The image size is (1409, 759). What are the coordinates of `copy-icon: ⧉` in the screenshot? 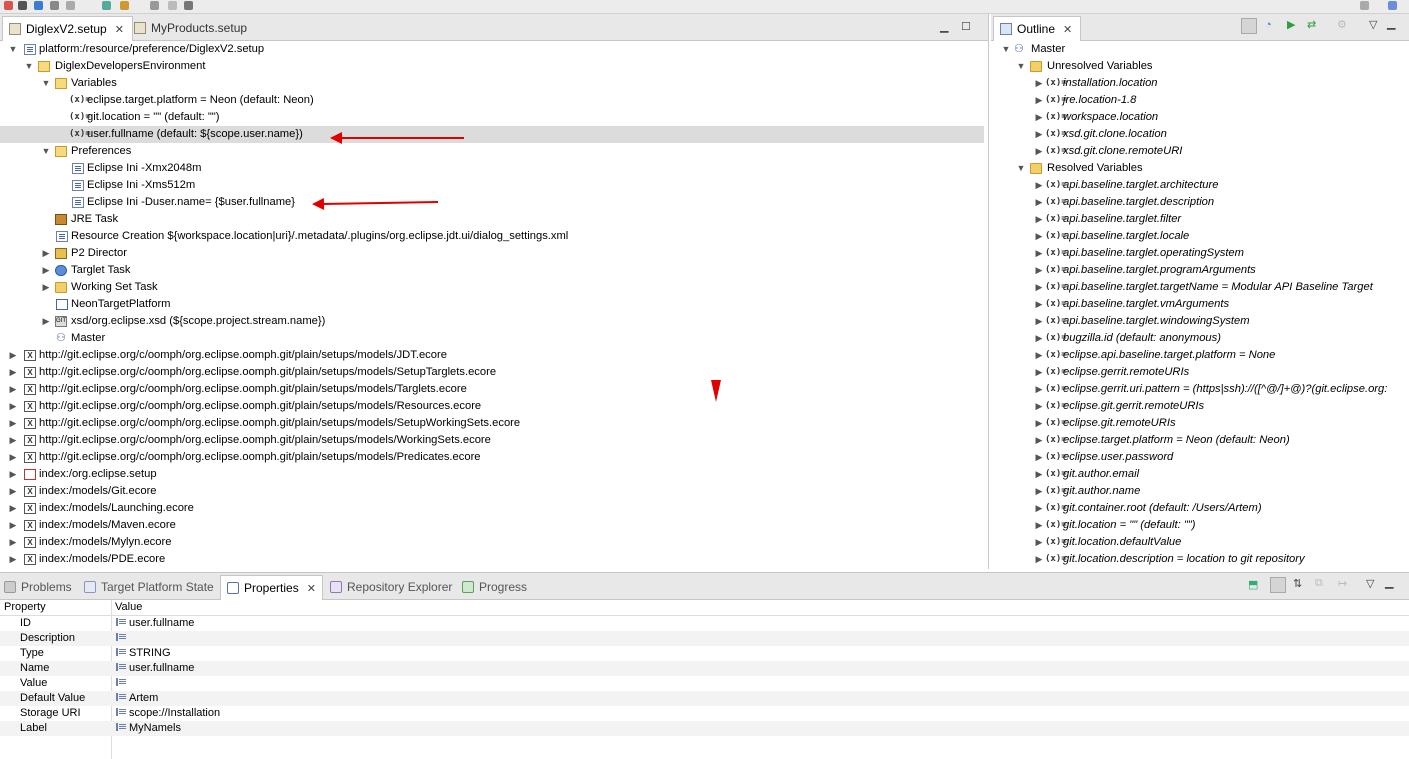 It's located at (1319, 583).